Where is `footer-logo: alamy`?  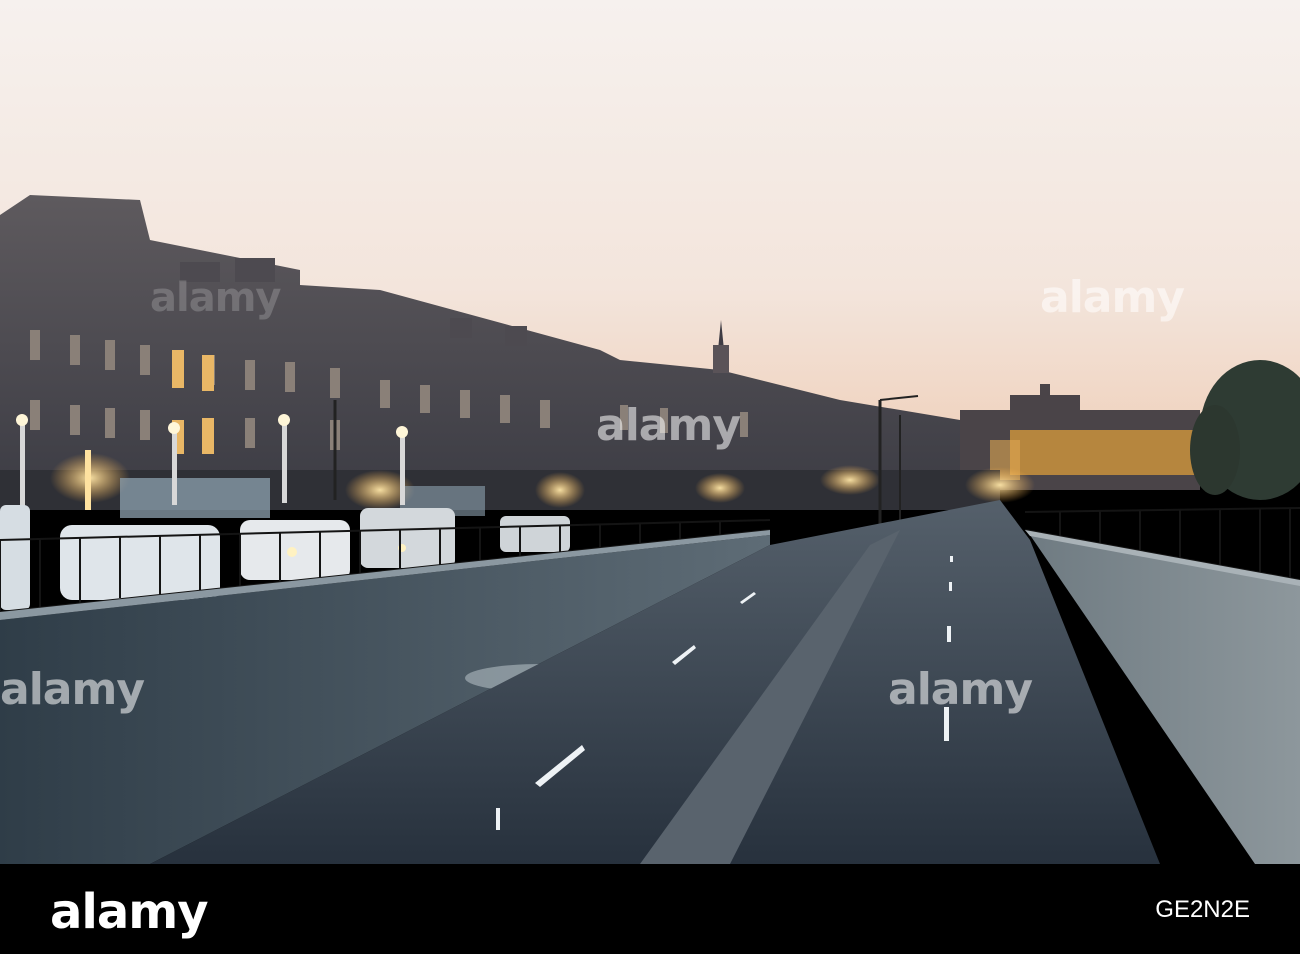 footer-logo: alamy is located at coordinates (129, 912).